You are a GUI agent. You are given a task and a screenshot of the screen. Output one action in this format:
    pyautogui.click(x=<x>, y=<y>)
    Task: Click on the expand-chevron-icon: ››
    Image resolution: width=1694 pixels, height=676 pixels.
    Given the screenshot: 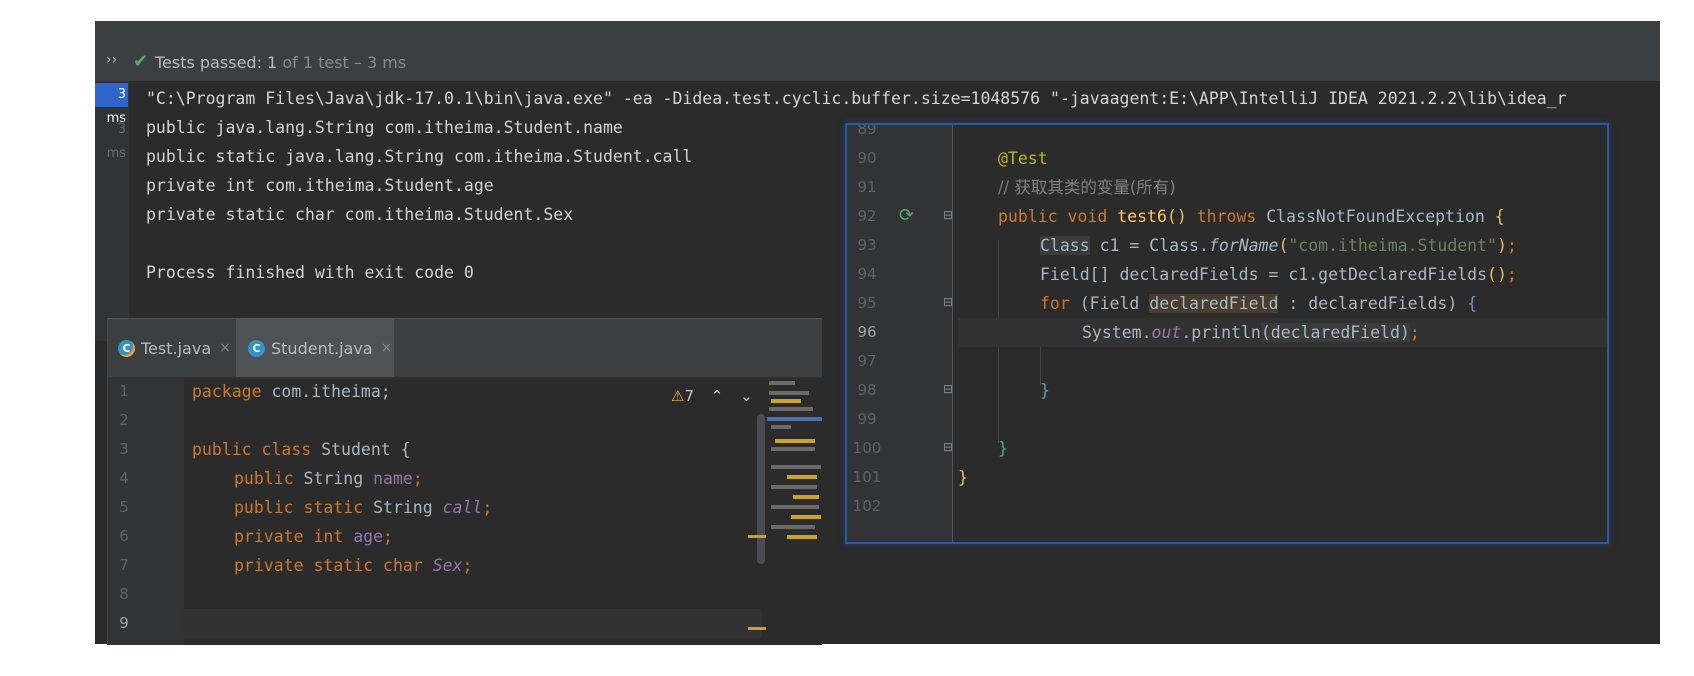 What is the action you would take?
    pyautogui.click(x=111, y=60)
    